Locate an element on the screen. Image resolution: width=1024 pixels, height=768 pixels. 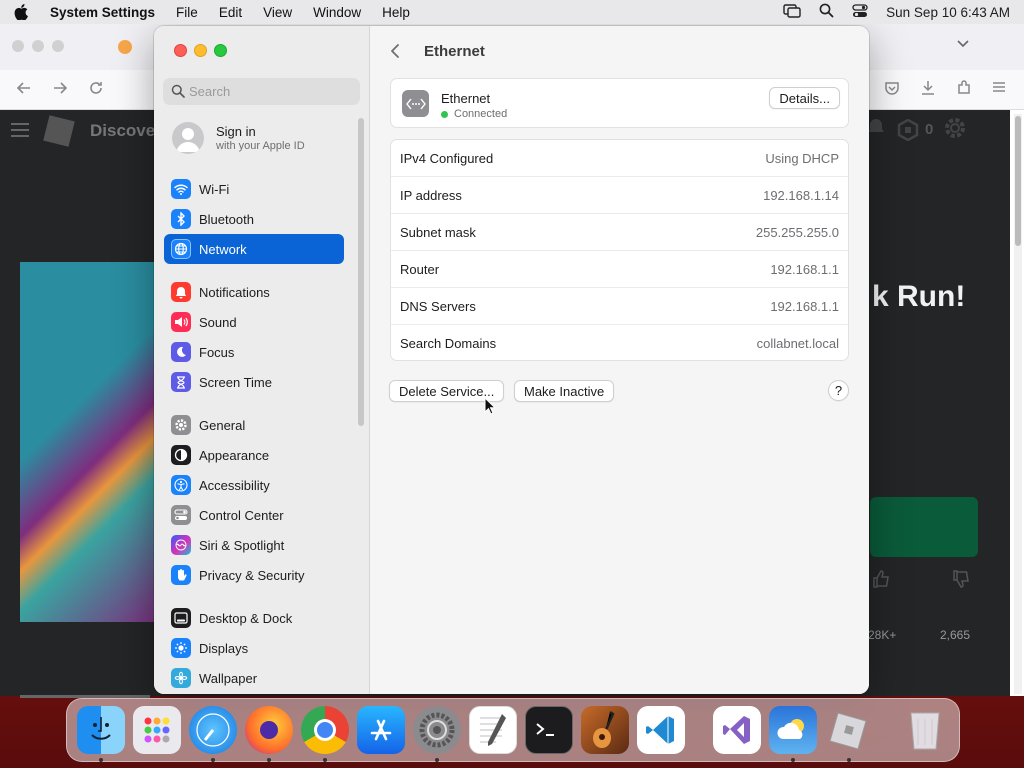
app-store-icon is located at coordinates (381, 730).